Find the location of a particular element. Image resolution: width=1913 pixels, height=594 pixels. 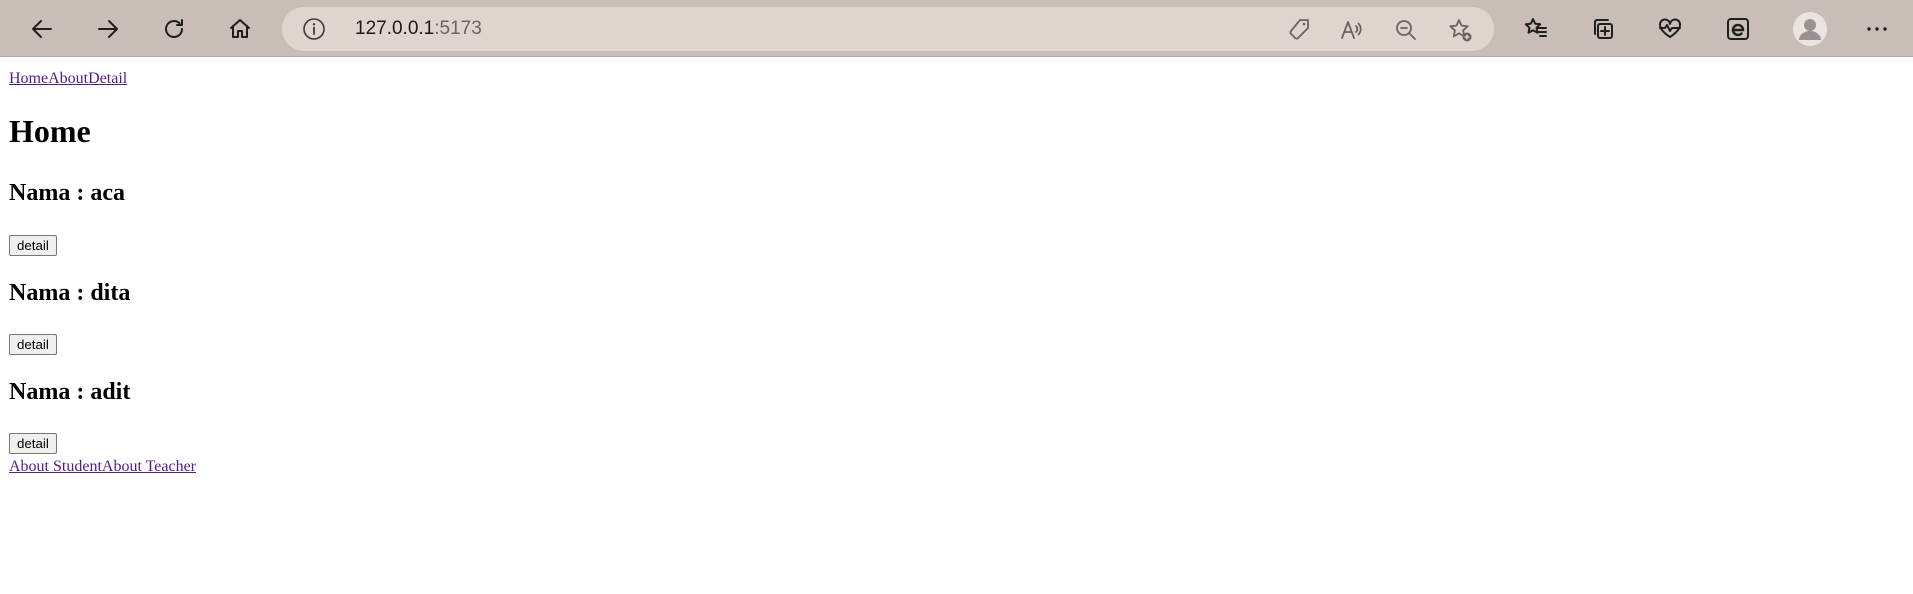

back-button is located at coordinates (42, 29).